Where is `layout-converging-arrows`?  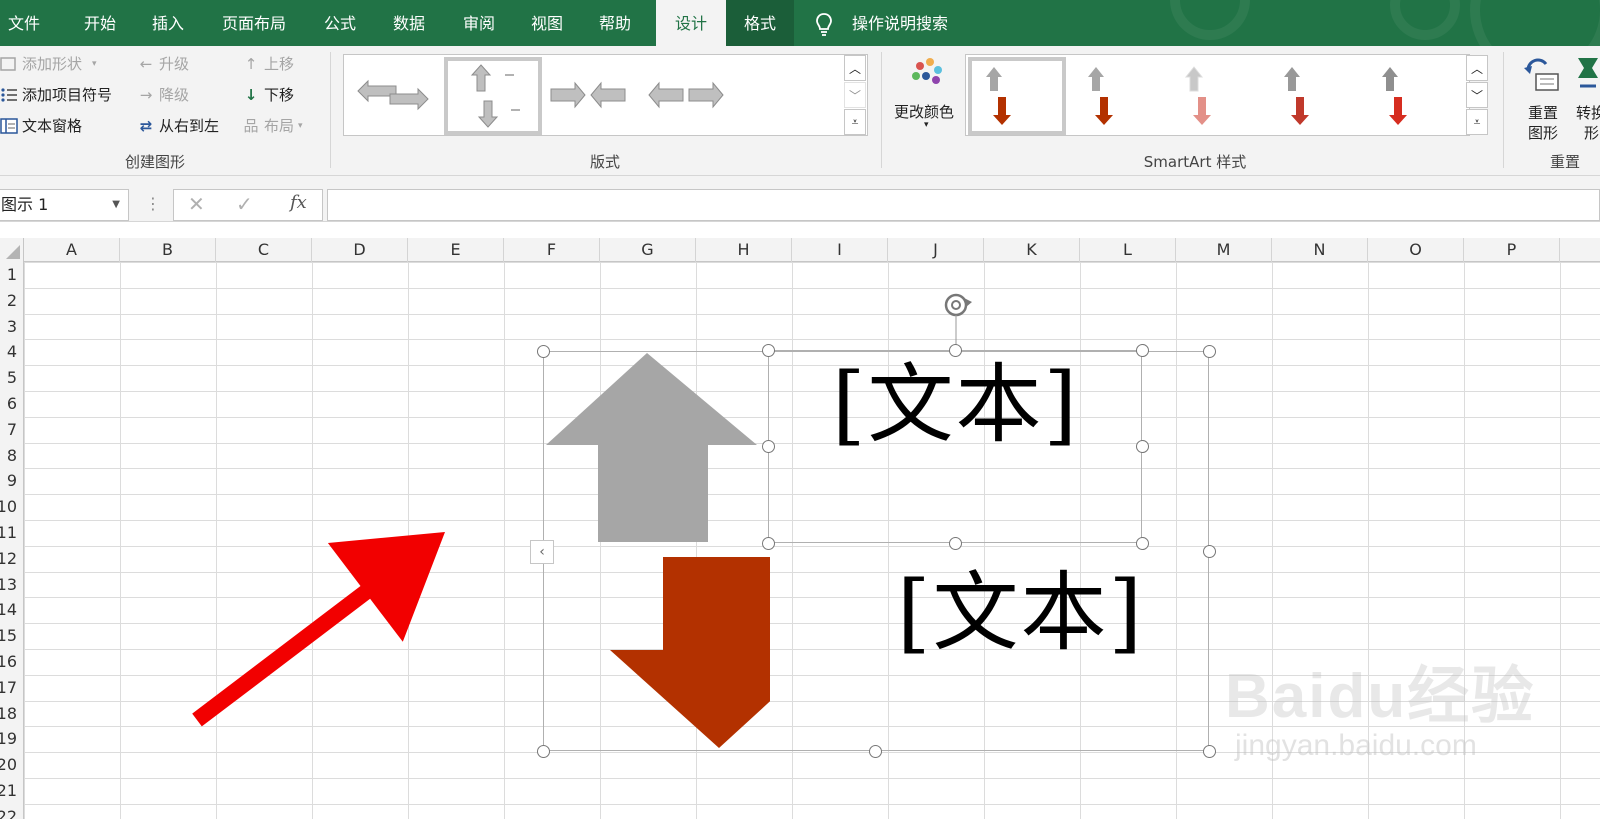
layout-converging-arrows is located at coordinates (588, 95).